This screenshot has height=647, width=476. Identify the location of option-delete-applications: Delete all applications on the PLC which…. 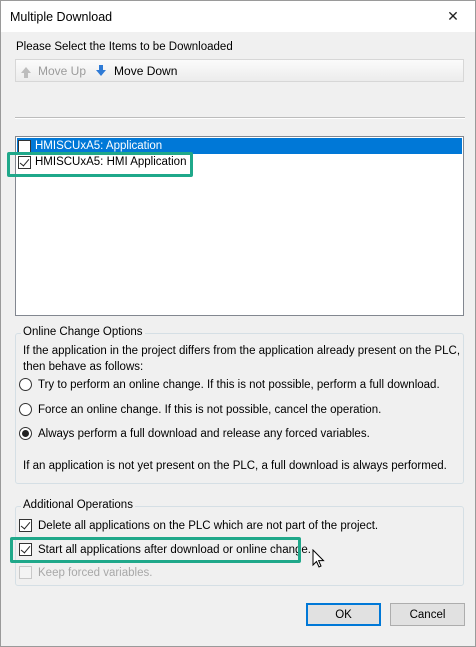
(198, 525).